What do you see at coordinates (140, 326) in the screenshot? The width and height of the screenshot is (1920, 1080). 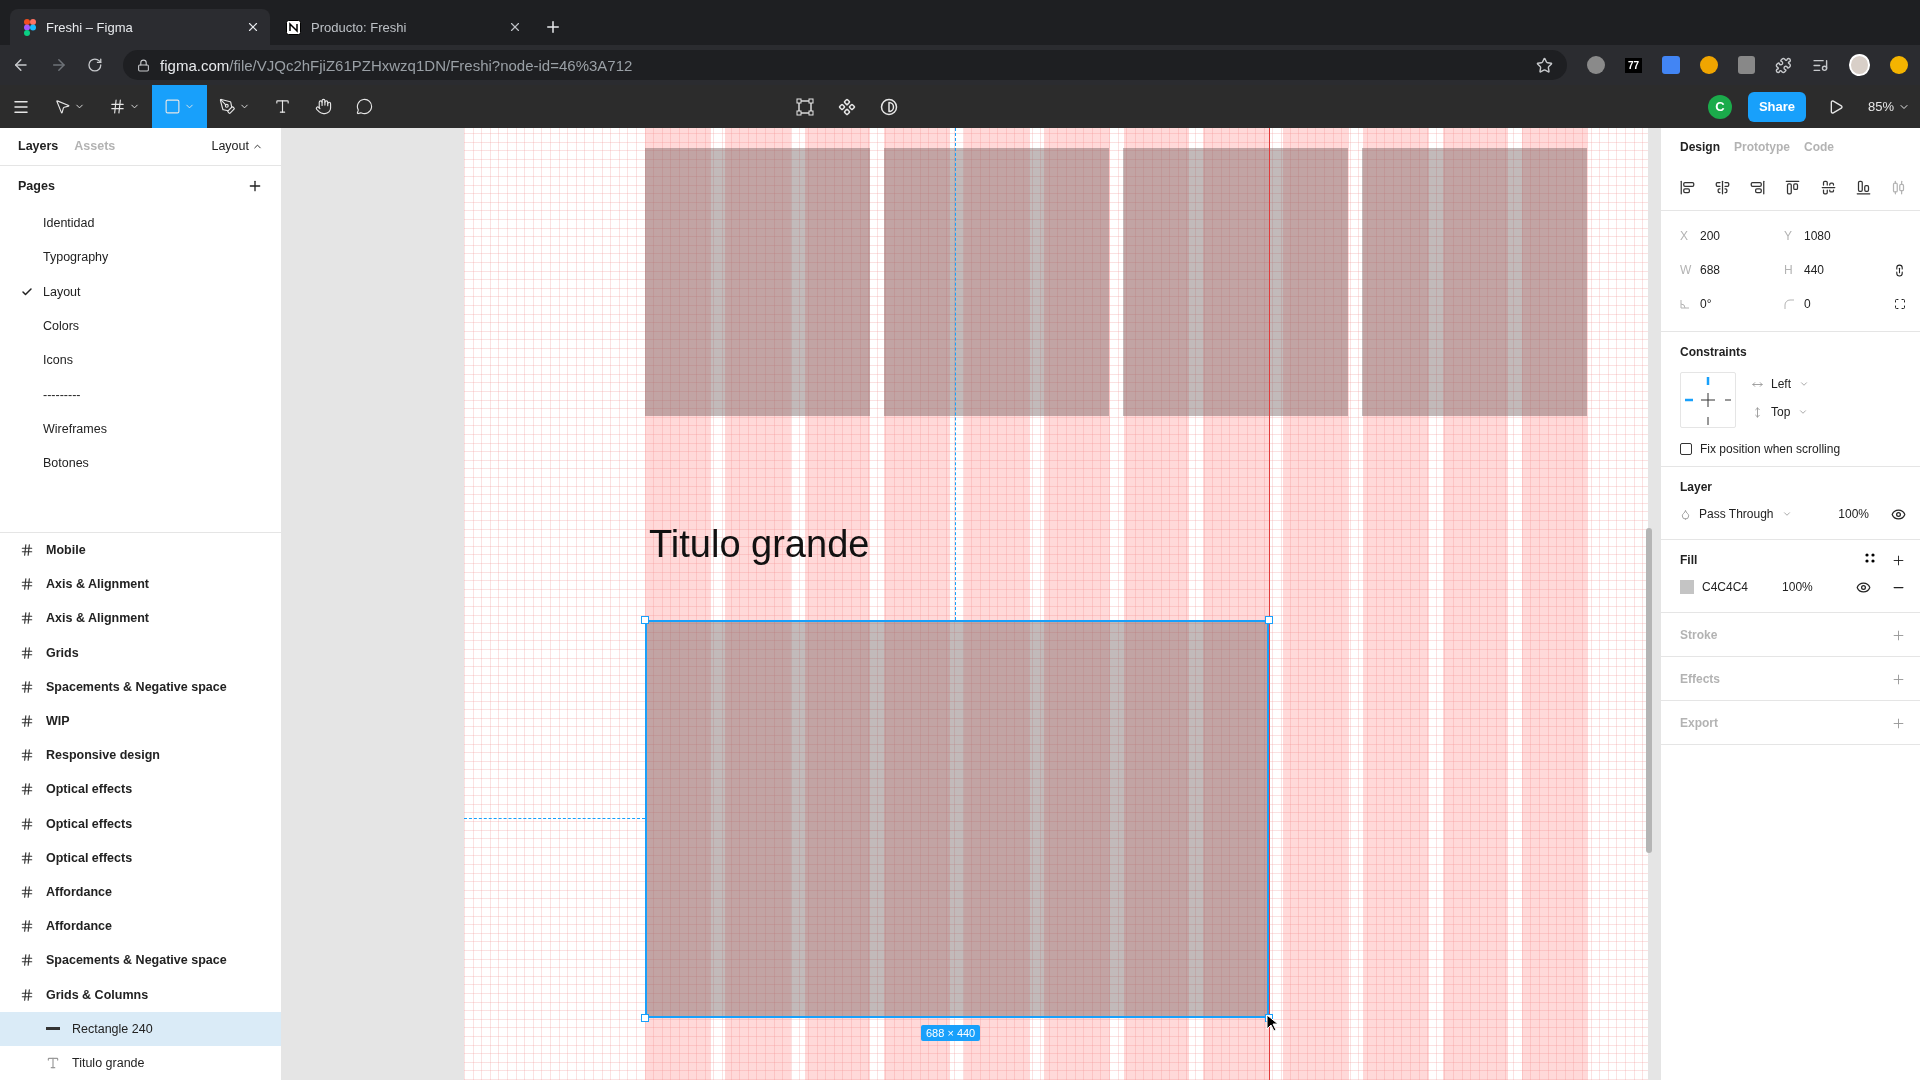 I see `page-item: Colors` at bounding box center [140, 326].